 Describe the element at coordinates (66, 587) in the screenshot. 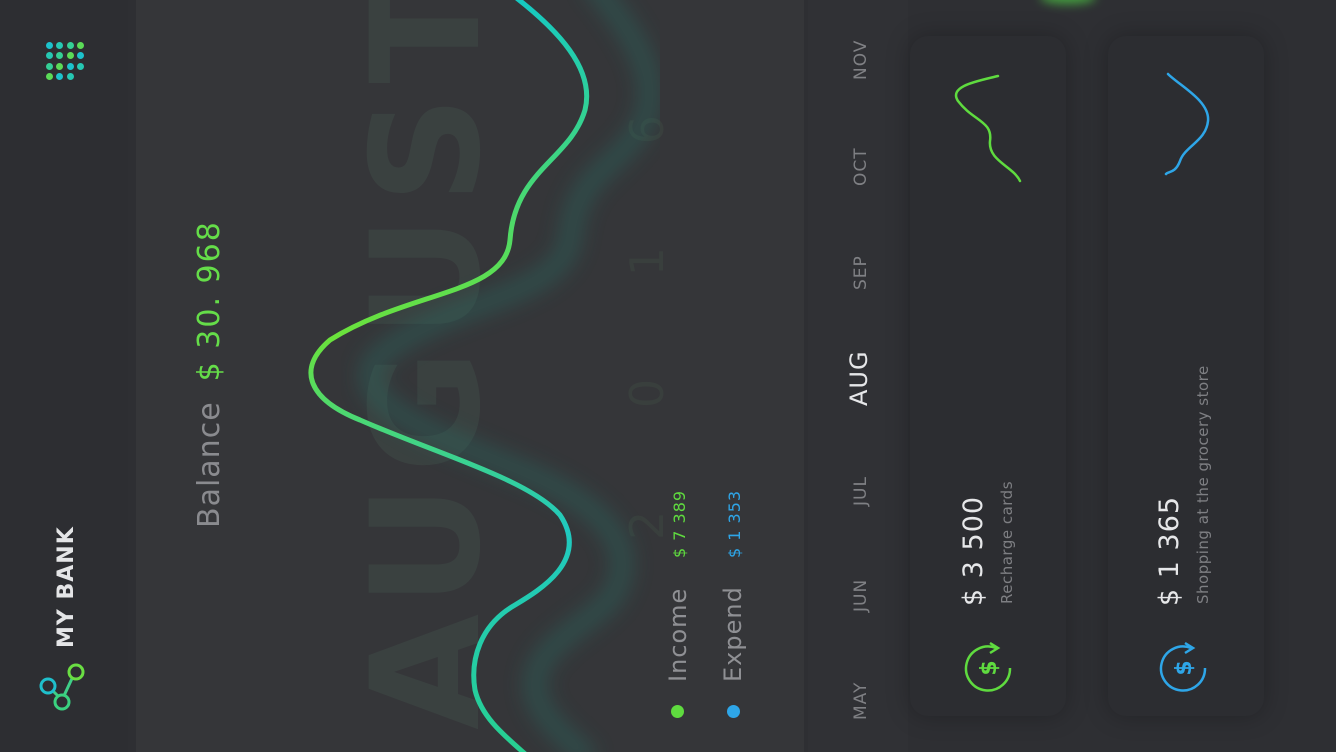

I see `app-name: MY BANK` at that location.